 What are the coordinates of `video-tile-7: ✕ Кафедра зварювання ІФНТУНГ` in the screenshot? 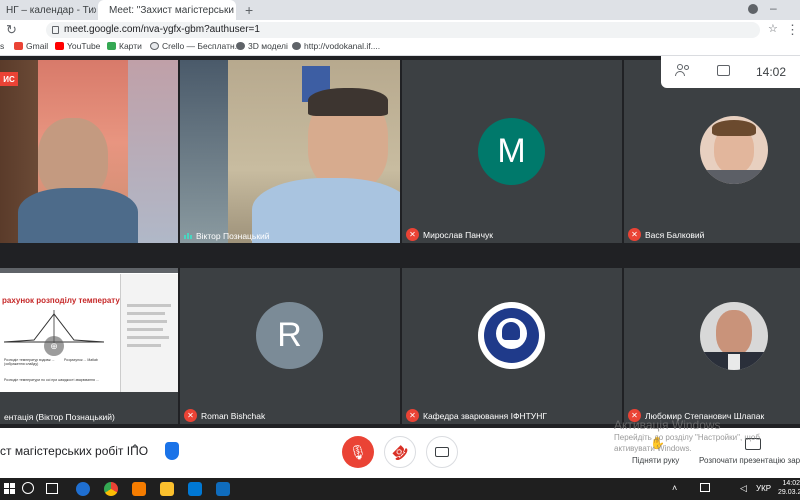 It's located at (512, 346).